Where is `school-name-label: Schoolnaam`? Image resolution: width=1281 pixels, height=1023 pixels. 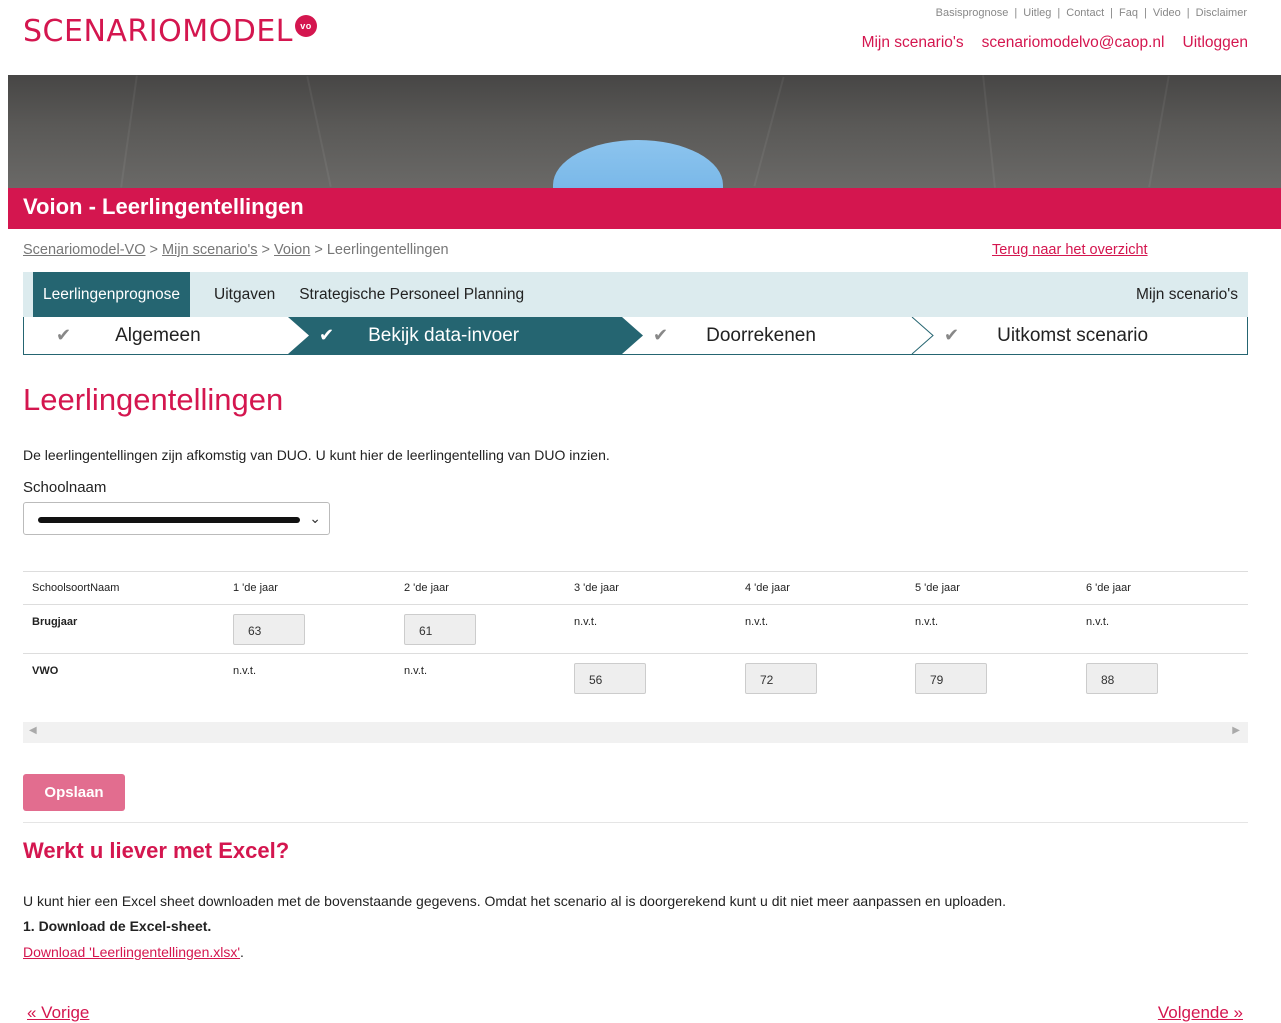 school-name-label: Schoolnaam is located at coordinates (65, 487).